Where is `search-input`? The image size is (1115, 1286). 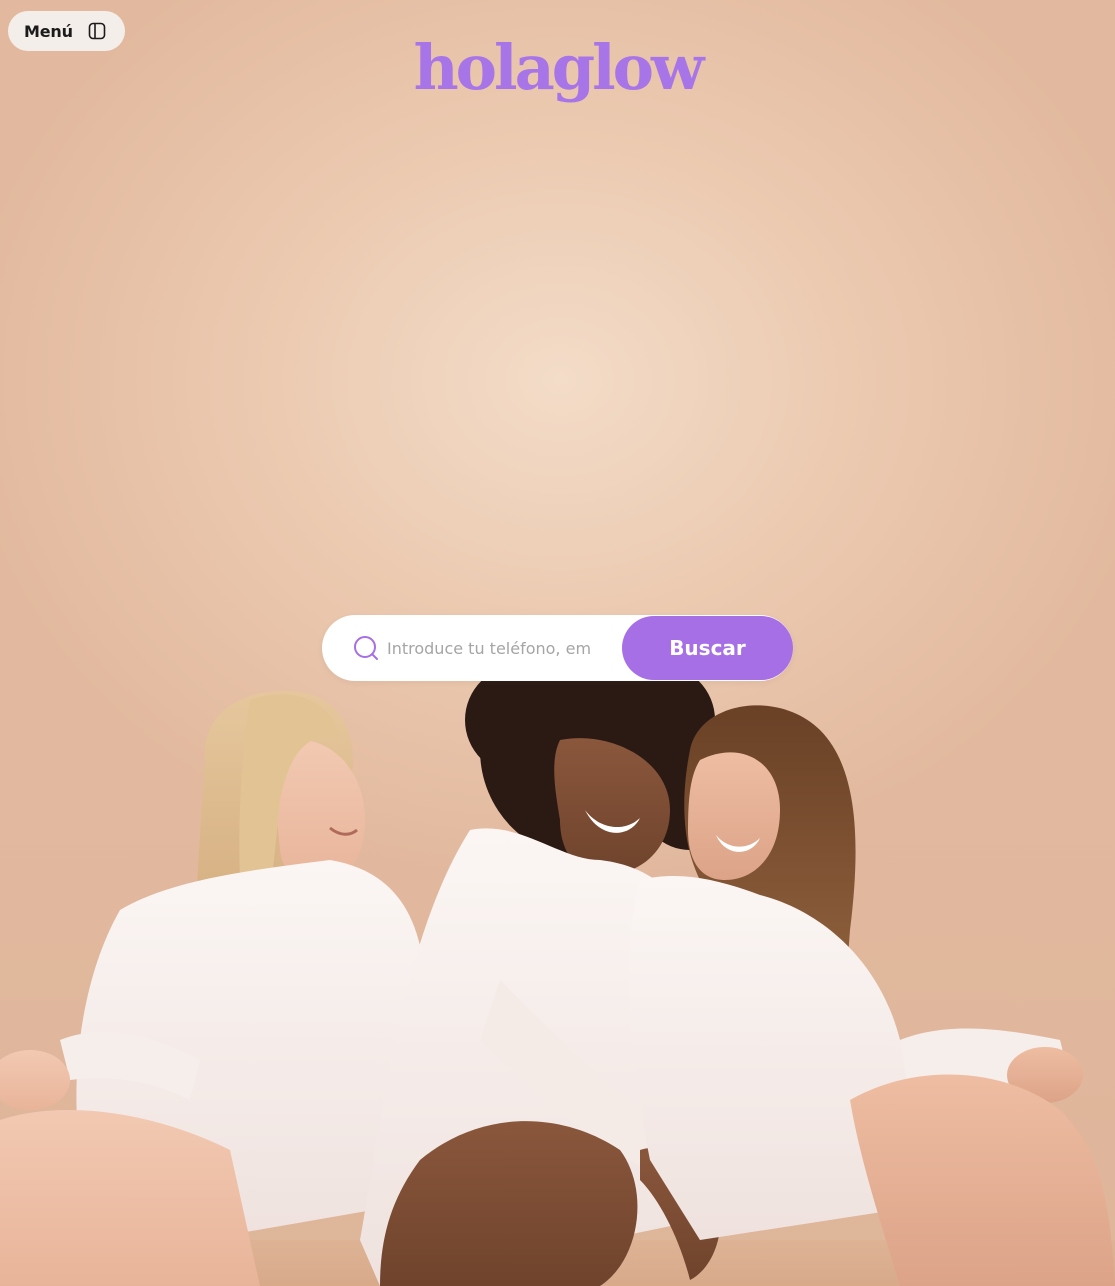
search-input is located at coordinates (502, 648).